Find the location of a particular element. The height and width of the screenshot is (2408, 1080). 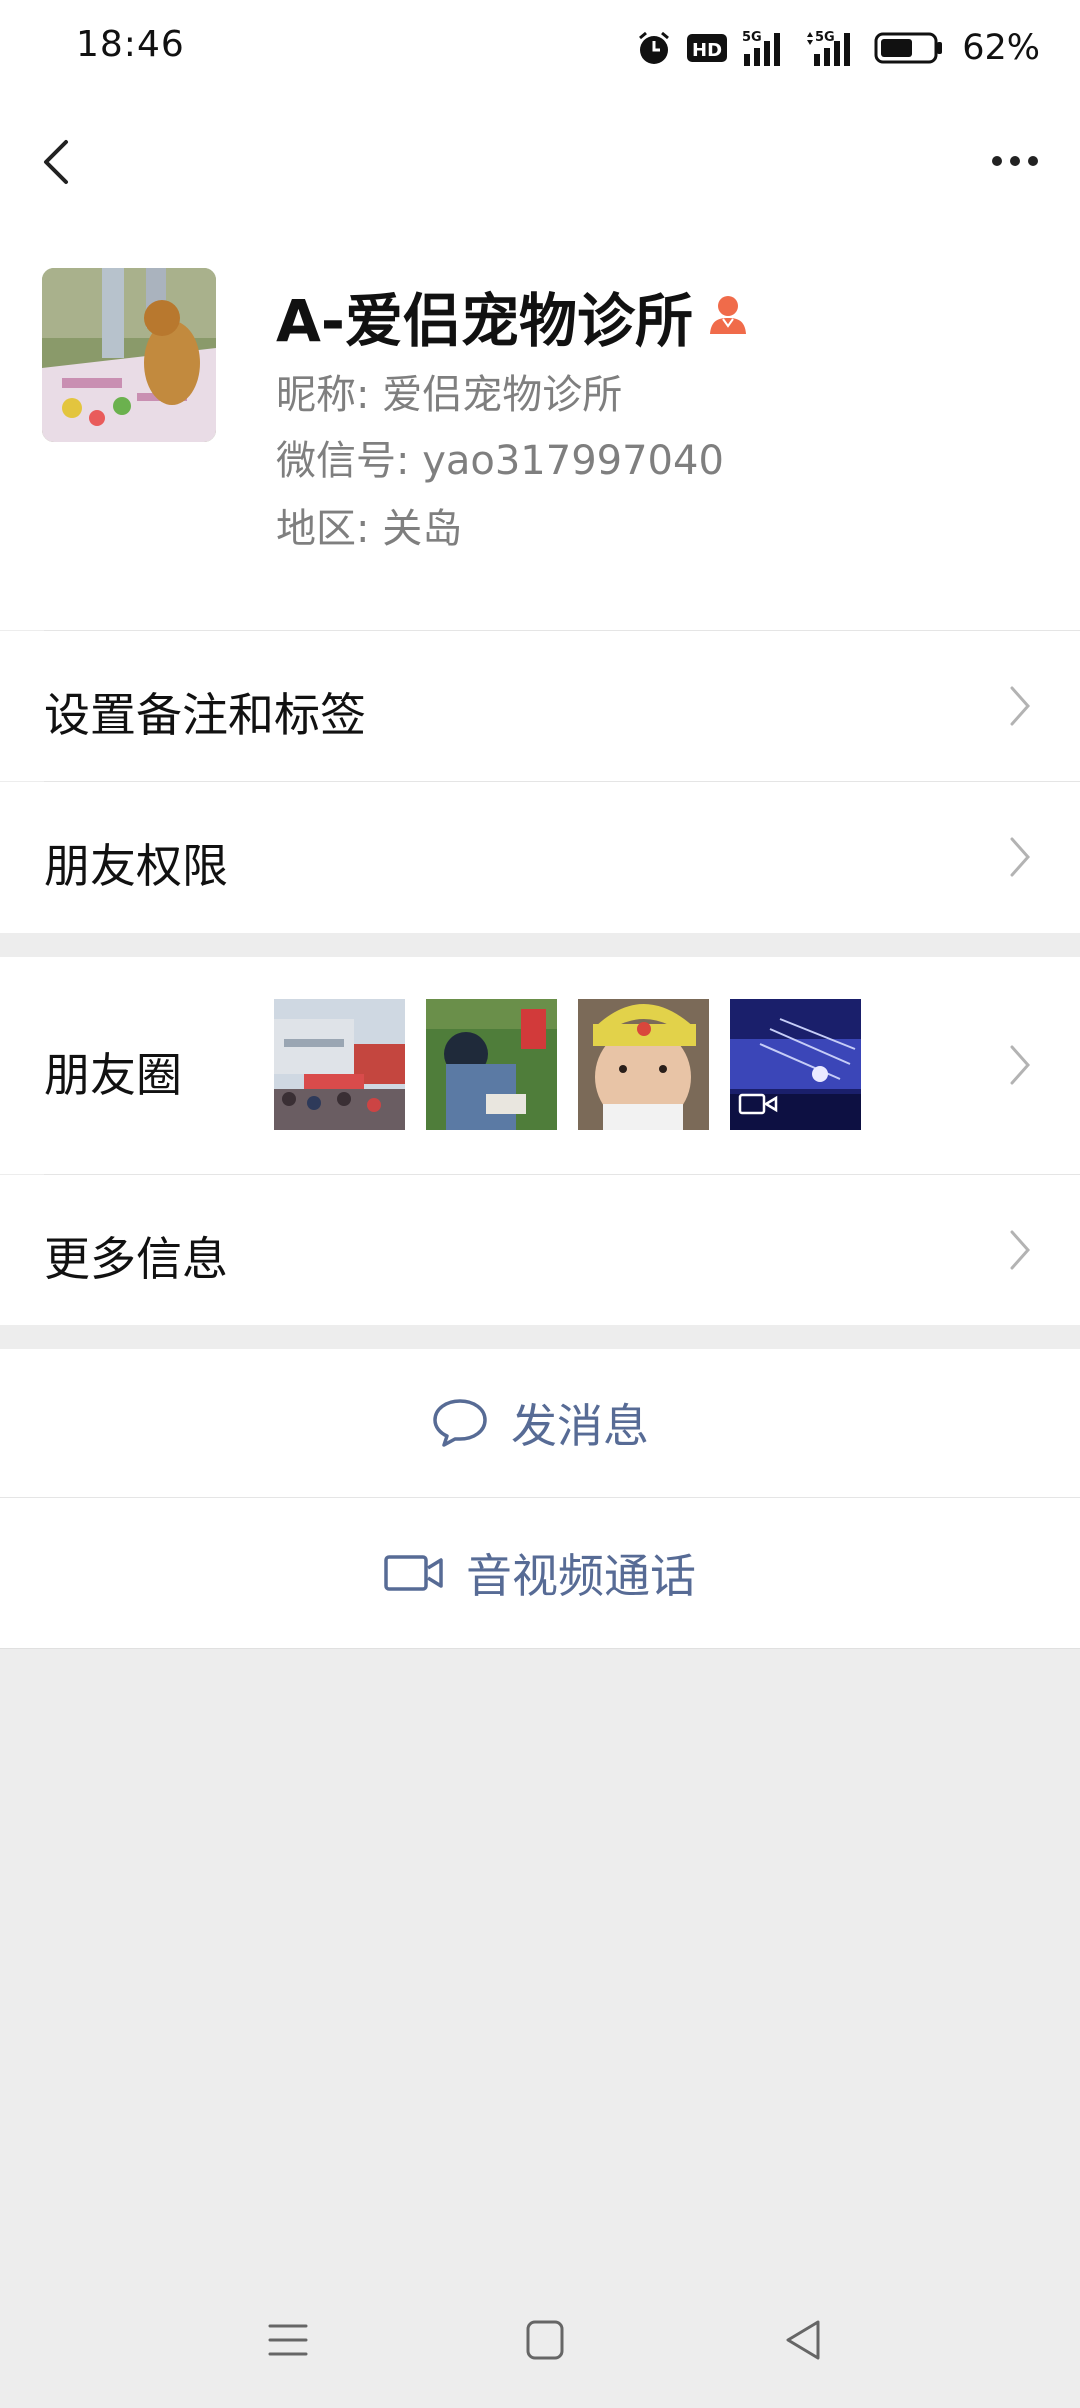

profile-name-row: A-爱侣宠物诊所 is located at coordinates (512, 316).